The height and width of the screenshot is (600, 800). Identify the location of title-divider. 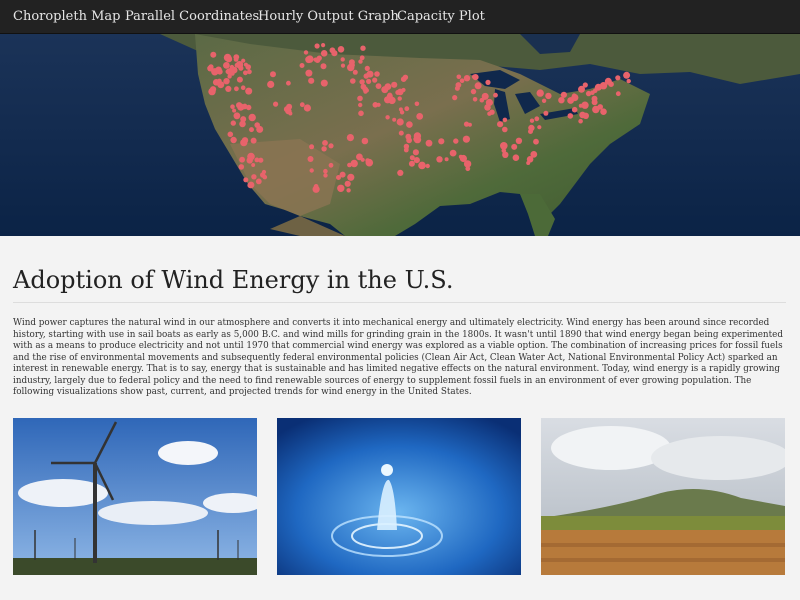
(399, 302).